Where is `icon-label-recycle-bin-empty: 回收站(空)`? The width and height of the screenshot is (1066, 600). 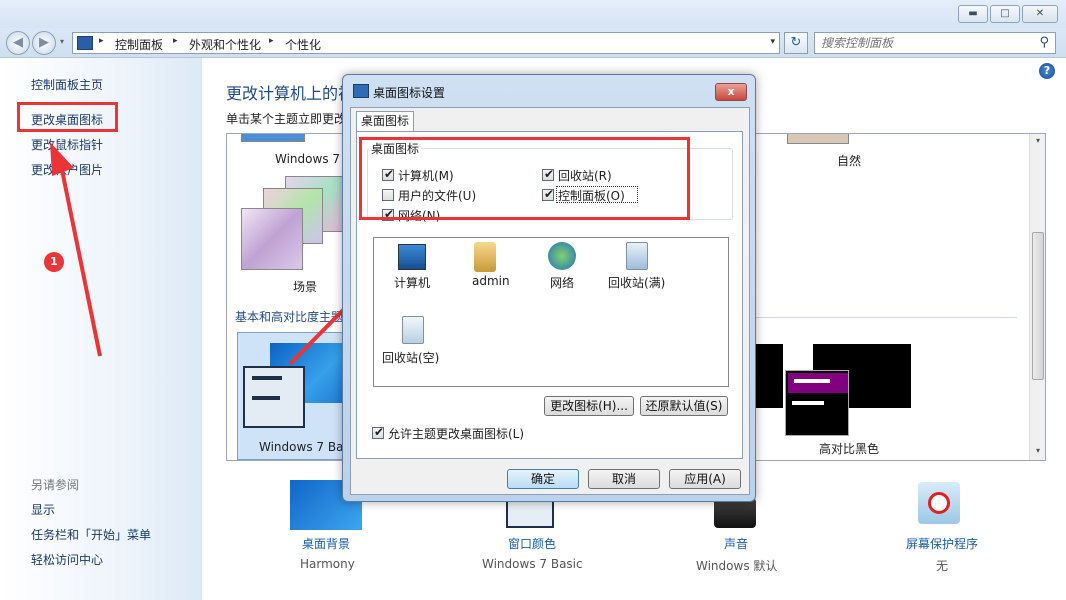 icon-label-recycle-bin-empty: 回收站(空) is located at coordinates (410, 357).